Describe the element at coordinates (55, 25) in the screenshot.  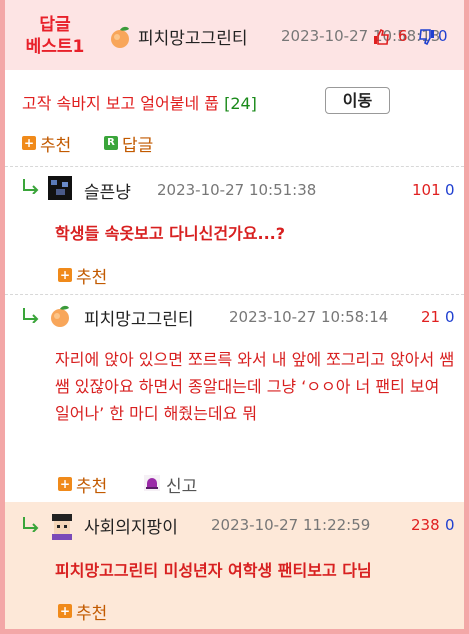
I see `best-badge-line1: 답글` at that location.